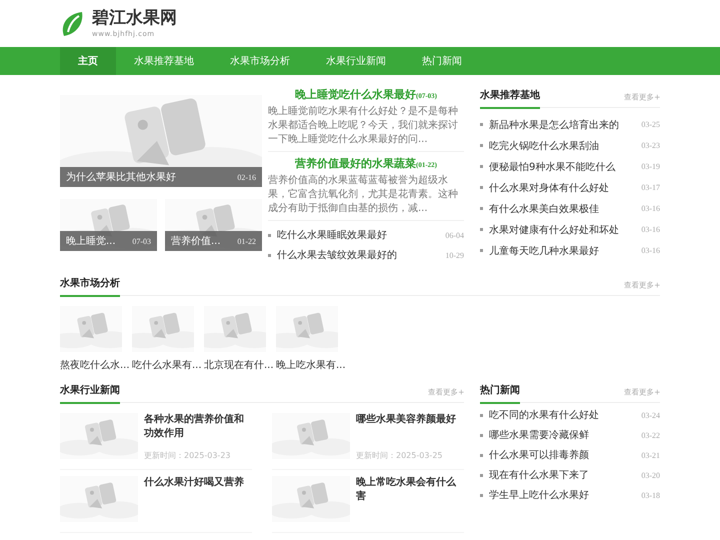 The image size is (720, 540). I want to click on update-time: 更新时间：2025-03-25, so click(400, 455).